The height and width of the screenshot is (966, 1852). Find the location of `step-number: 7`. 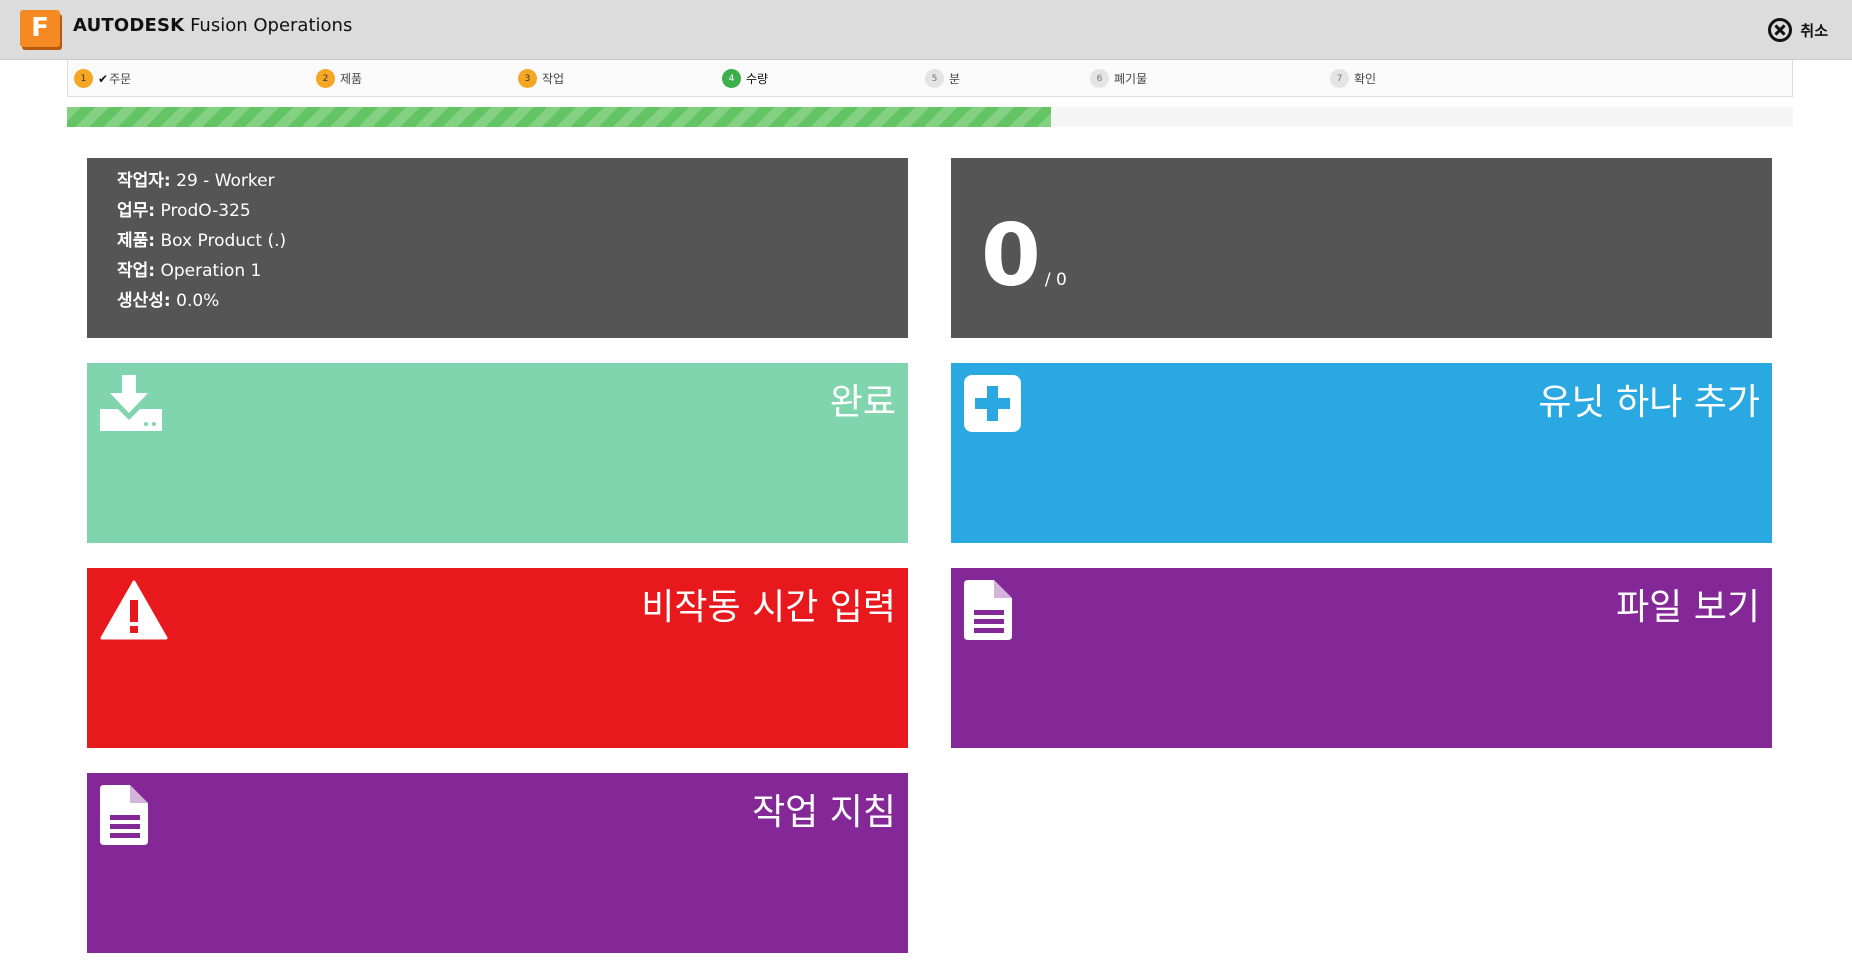

step-number: 7 is located at coordinates (1339, 78).